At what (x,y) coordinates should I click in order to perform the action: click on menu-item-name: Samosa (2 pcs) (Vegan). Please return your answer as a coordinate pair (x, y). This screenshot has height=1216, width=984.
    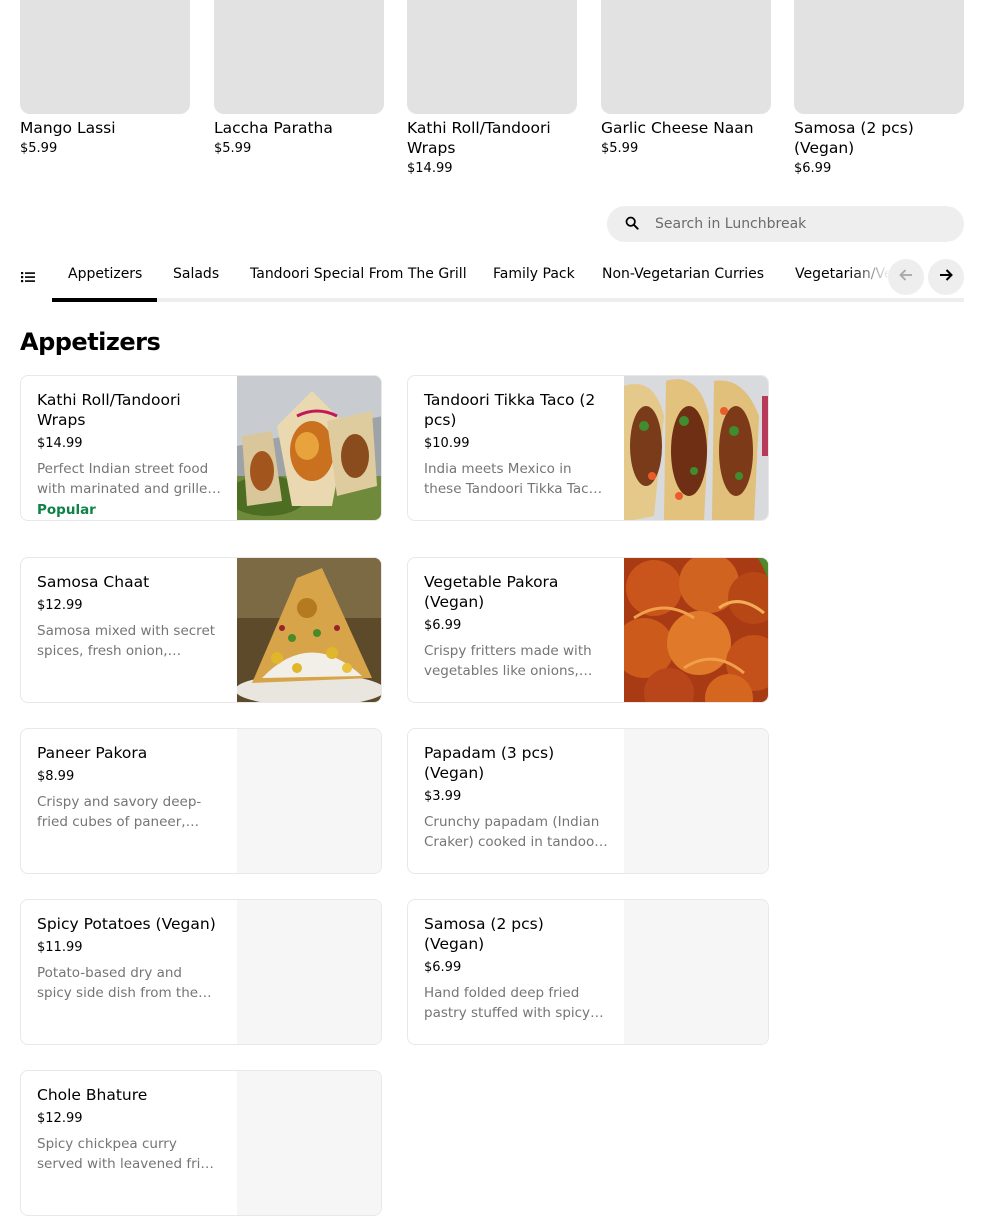
    Looking at the image, I should click on (484, 934).